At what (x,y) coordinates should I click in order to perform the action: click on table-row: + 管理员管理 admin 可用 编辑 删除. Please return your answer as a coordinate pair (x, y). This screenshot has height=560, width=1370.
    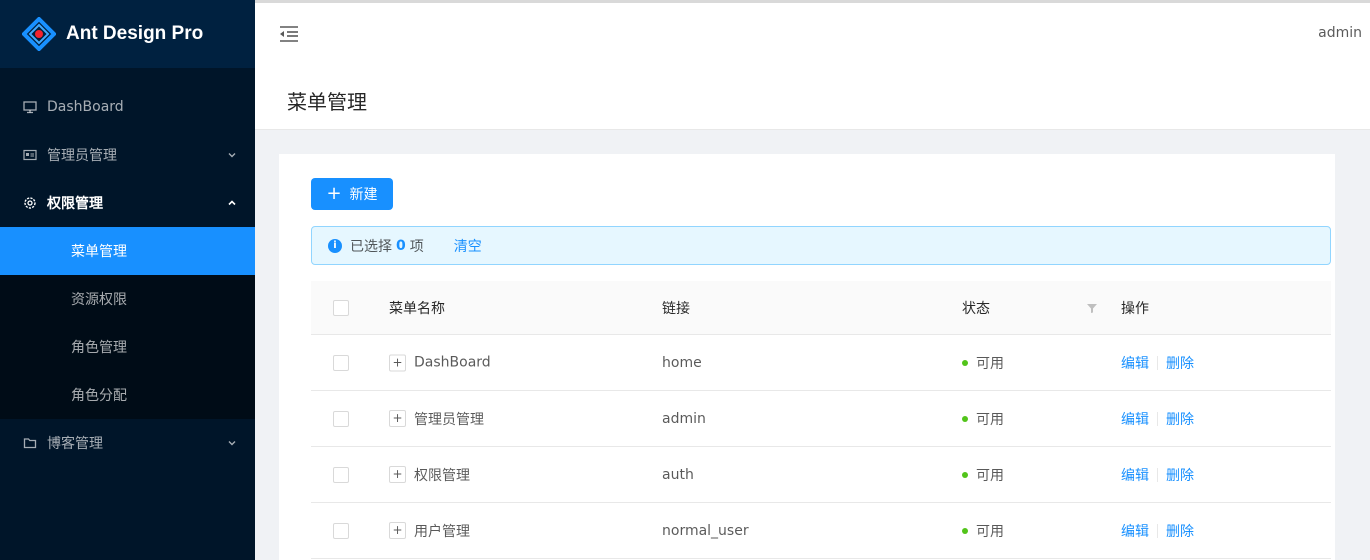
    Looking at the image, I should click on (821, 419).